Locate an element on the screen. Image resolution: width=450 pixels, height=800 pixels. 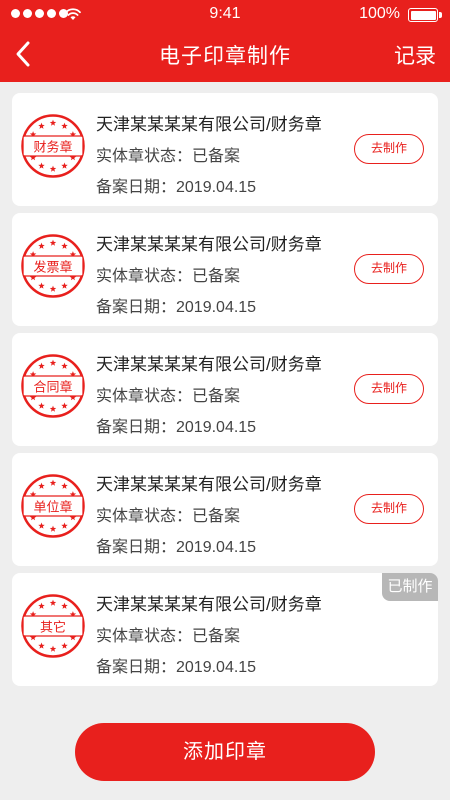
seal-label: 合同章 is located at coordinates (52, 388).